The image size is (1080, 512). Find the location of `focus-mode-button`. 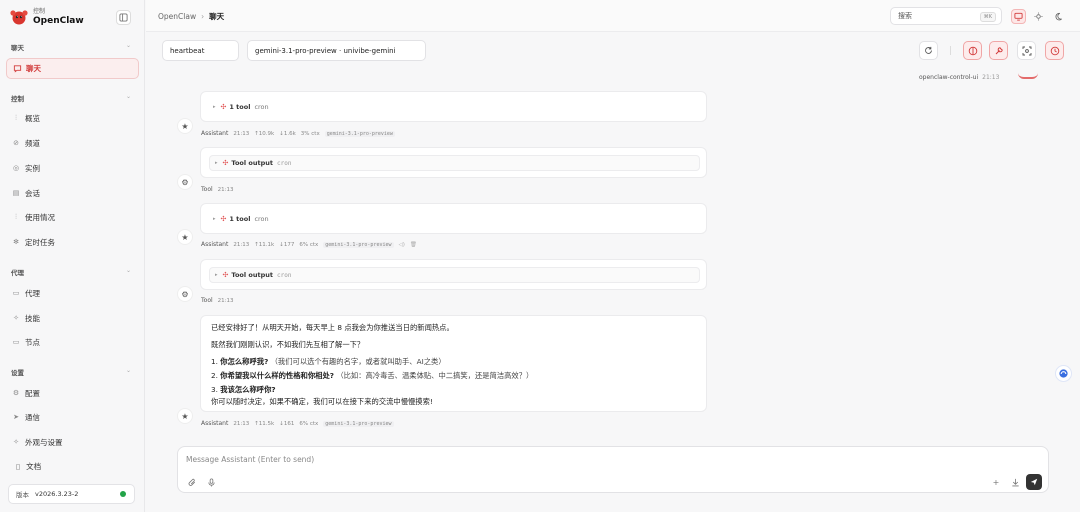

focus-mode-button is located at coordinates (1026, 50).